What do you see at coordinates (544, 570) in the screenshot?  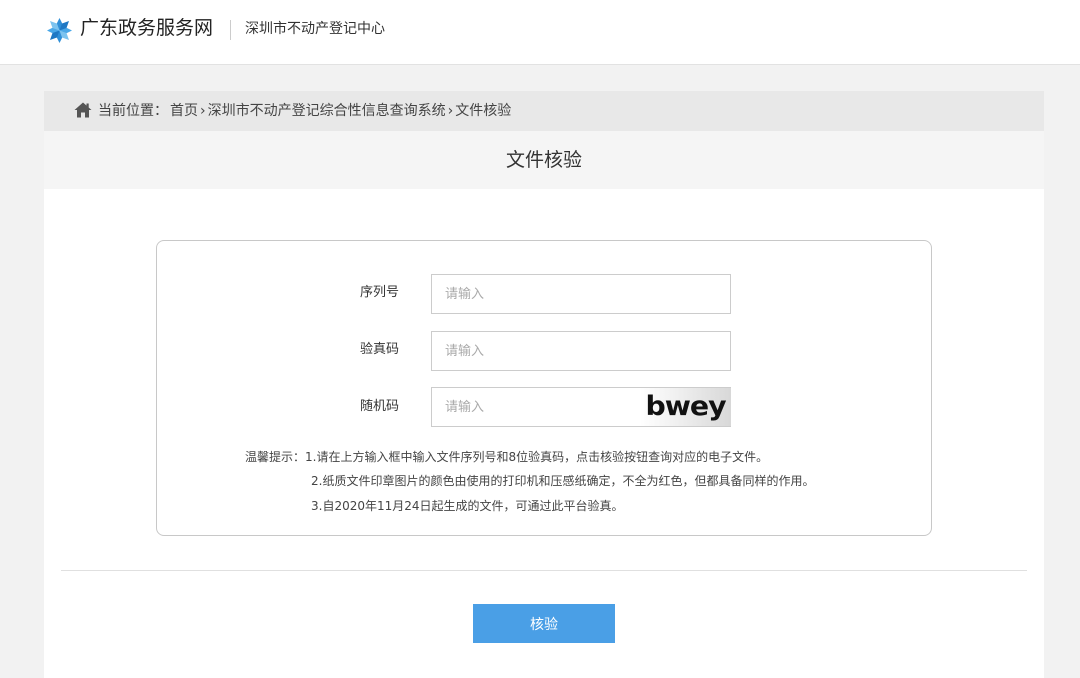 I see `divider` at bounding box center [544, 570].